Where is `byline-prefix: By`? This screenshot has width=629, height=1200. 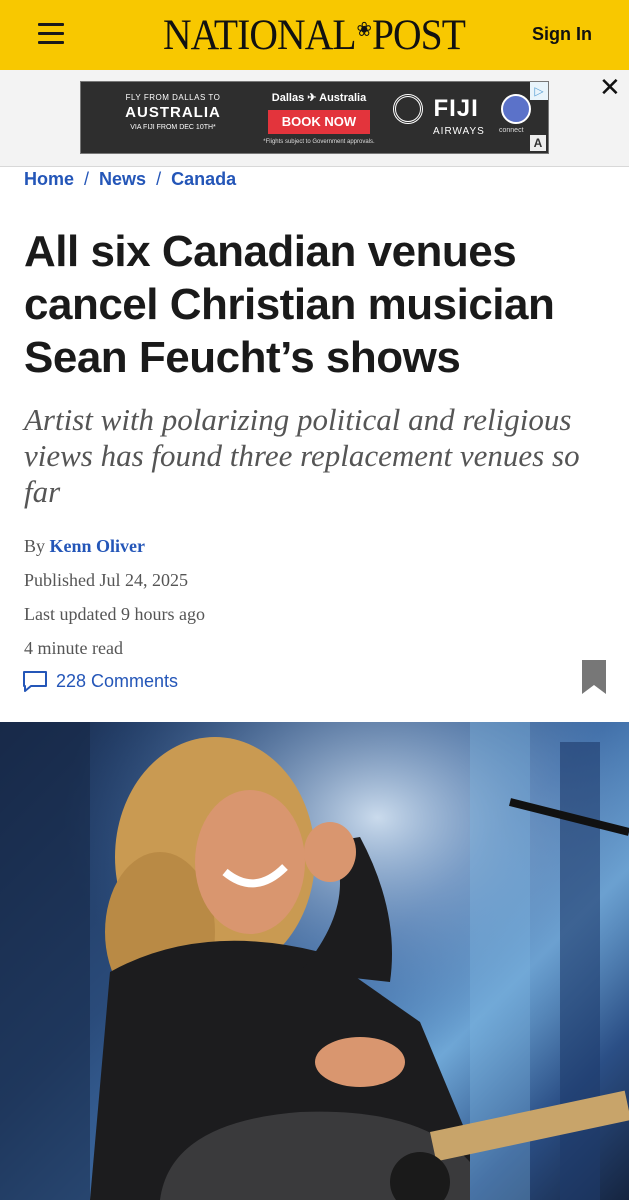 byline-prefix: By is located at coordinates (35, 546).